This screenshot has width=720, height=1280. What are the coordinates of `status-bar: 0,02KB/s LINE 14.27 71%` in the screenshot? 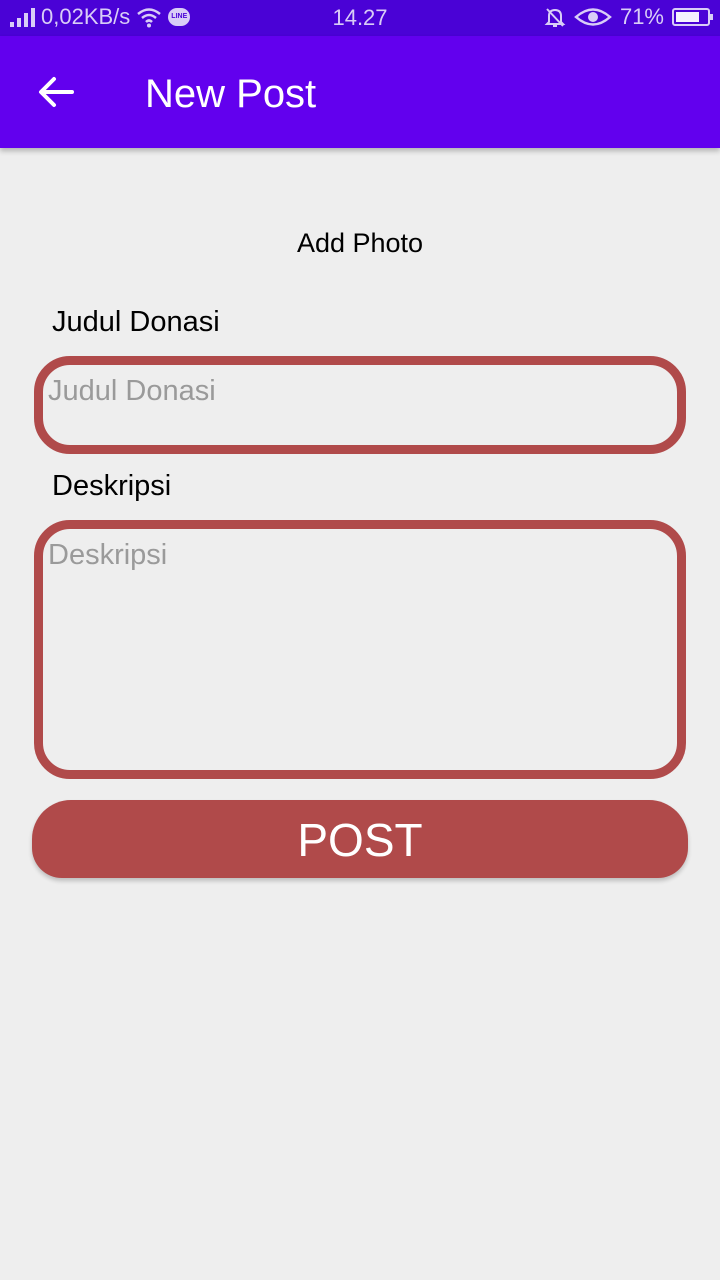 It's located at (360, 18).